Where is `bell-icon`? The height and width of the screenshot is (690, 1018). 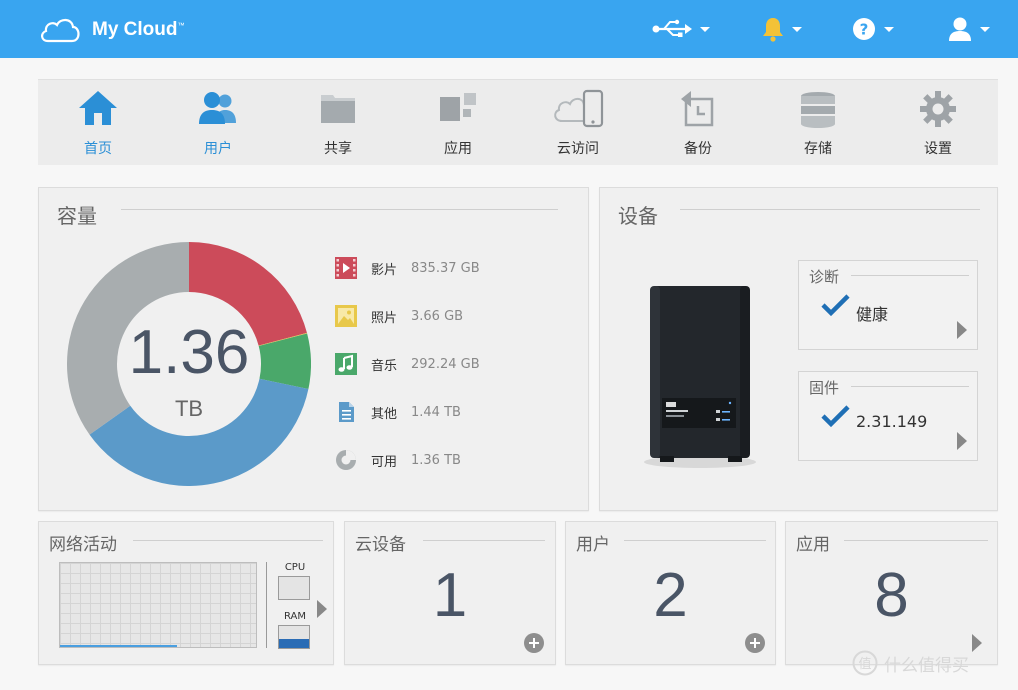
bell-icon is located at coordinates (773, 30).